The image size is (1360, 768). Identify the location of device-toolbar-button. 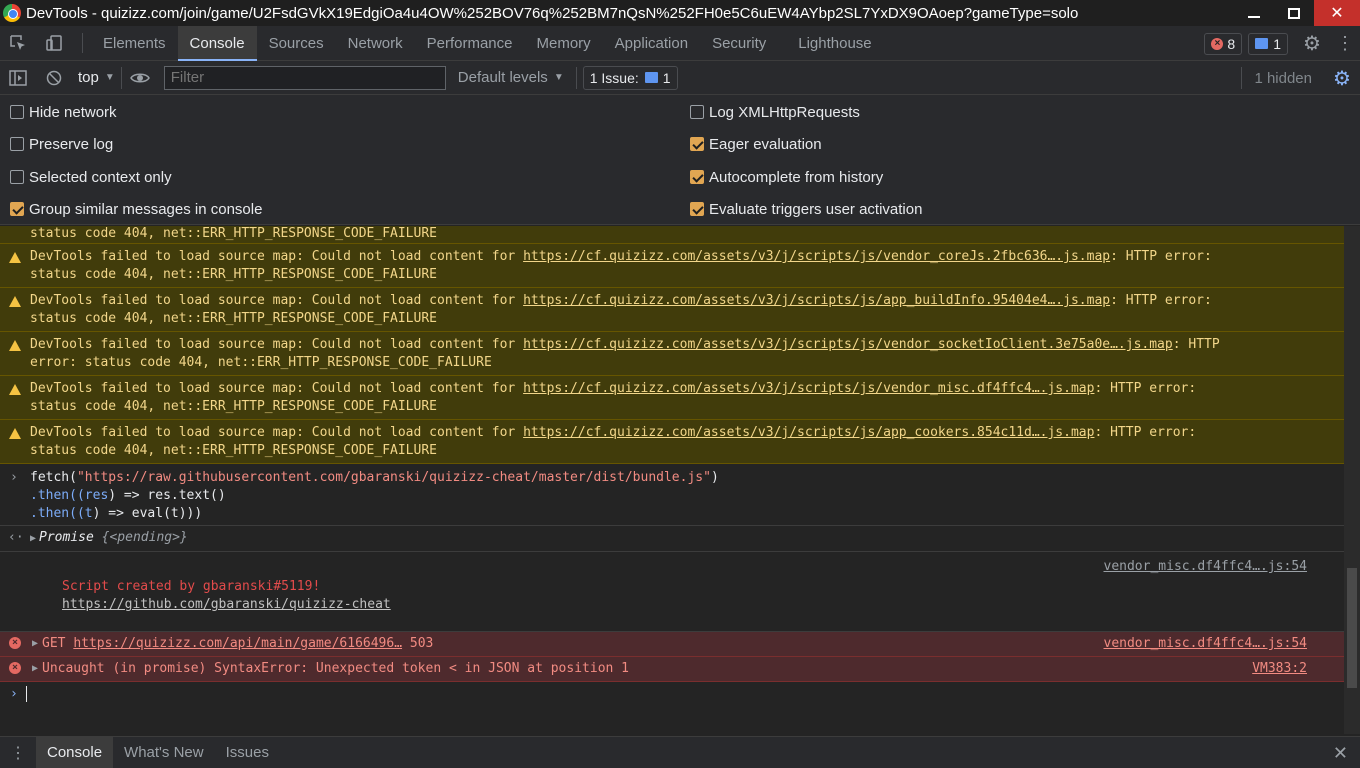
(54, 43).